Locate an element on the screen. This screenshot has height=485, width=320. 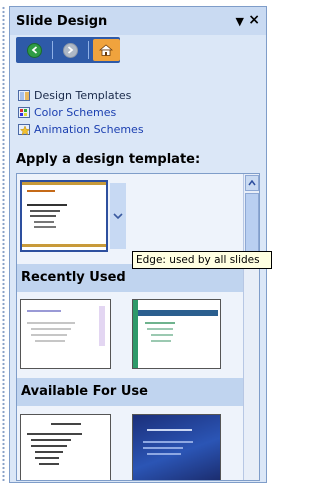
forward-arrow-icon is located at coordinates (70, 50).